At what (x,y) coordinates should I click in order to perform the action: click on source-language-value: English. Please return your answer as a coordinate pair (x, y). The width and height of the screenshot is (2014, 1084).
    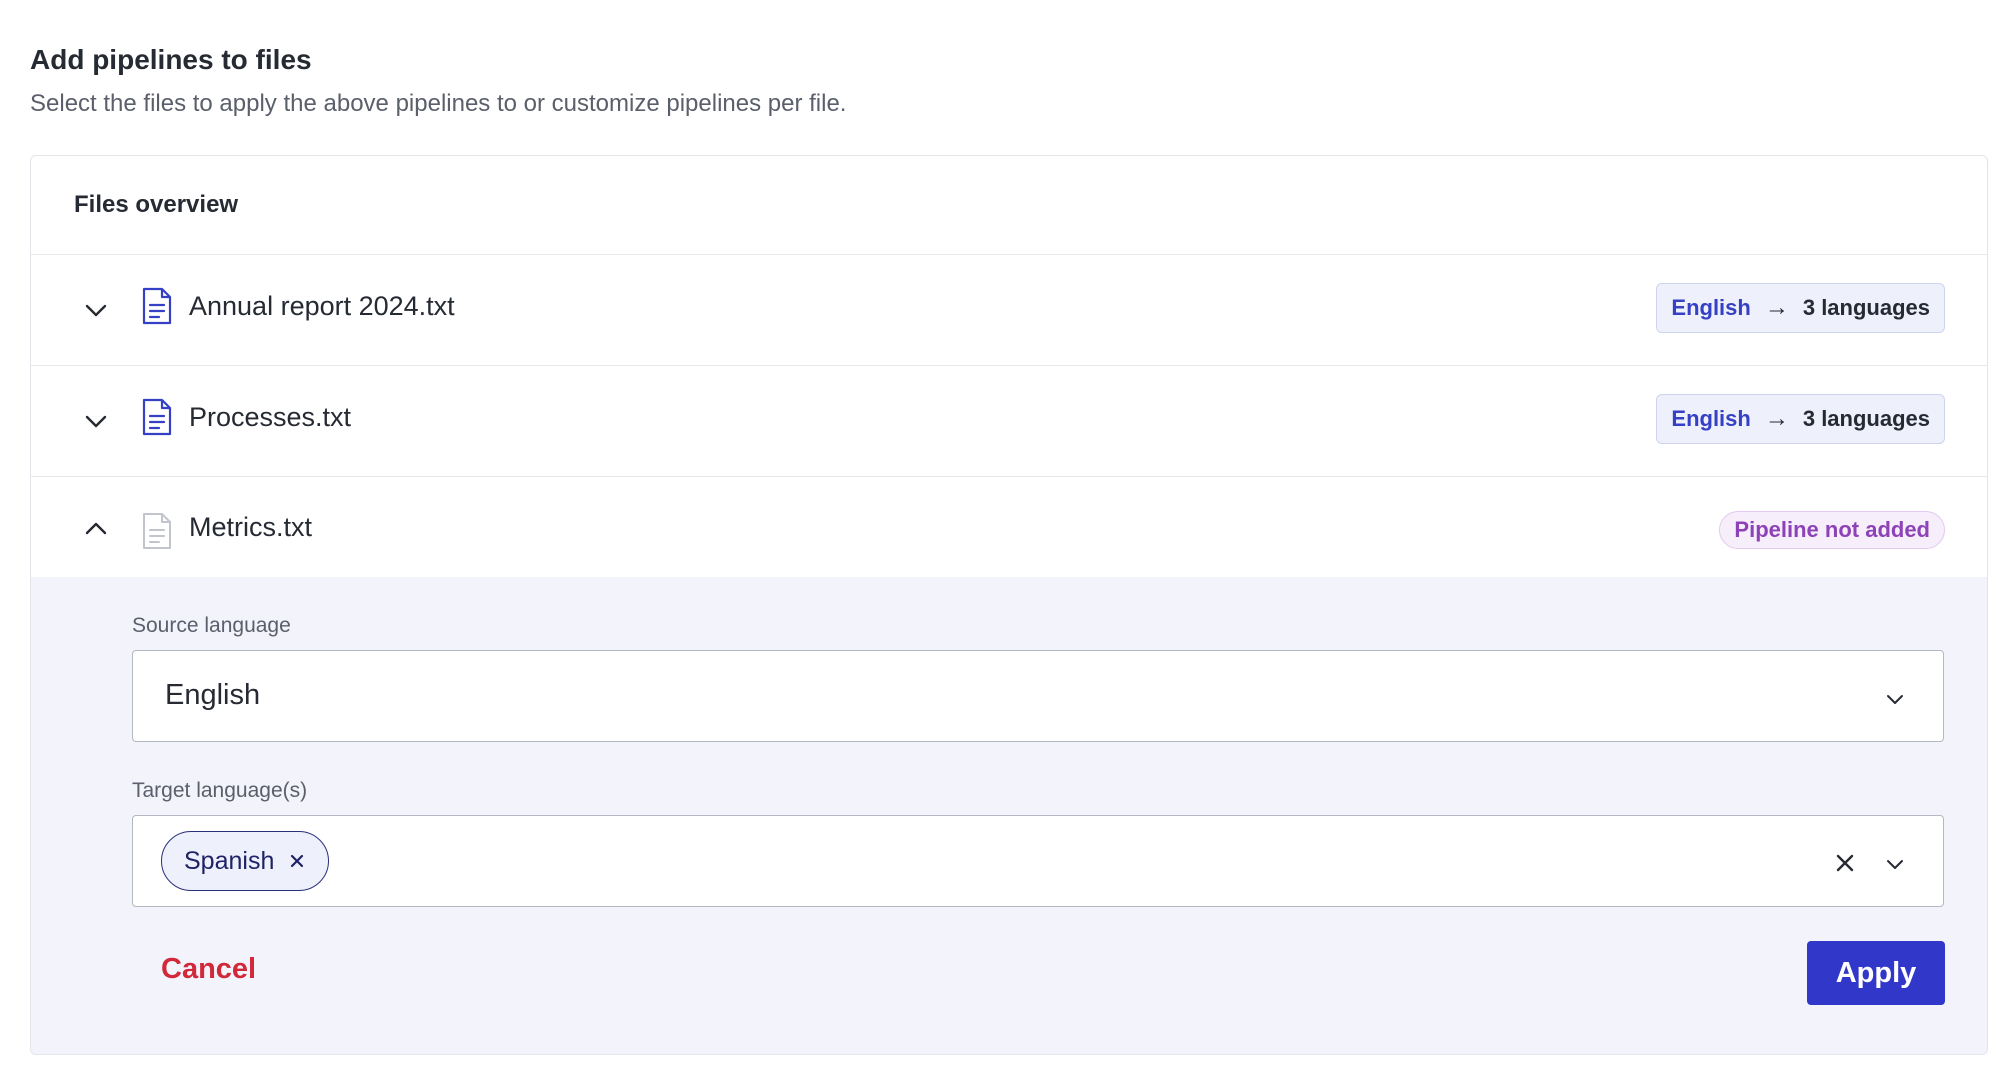
    Looking at the image, I should click on (213, 695).